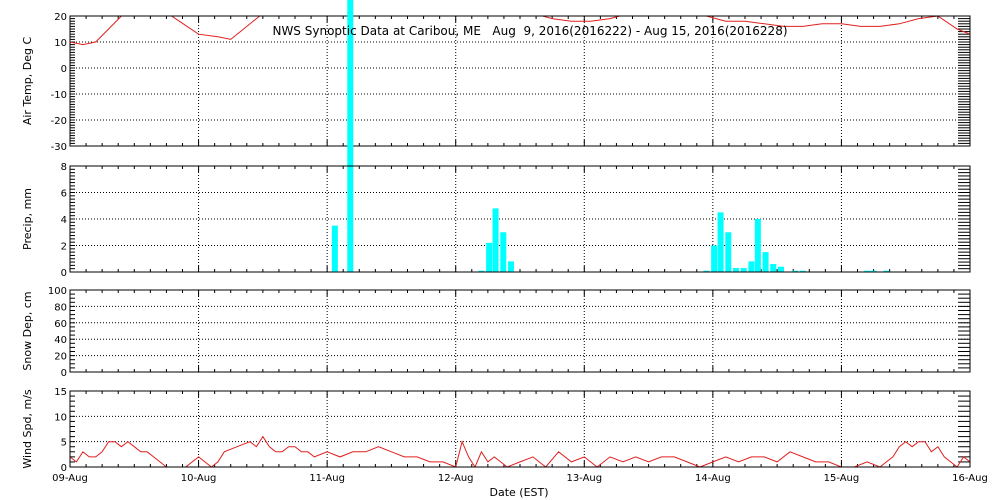 Image resolution: width=1000 pixels, height=500 pixels. Describe the element at coordinates (64, 247) in the screenshot. I see `y-tick-label: 2` at that location.